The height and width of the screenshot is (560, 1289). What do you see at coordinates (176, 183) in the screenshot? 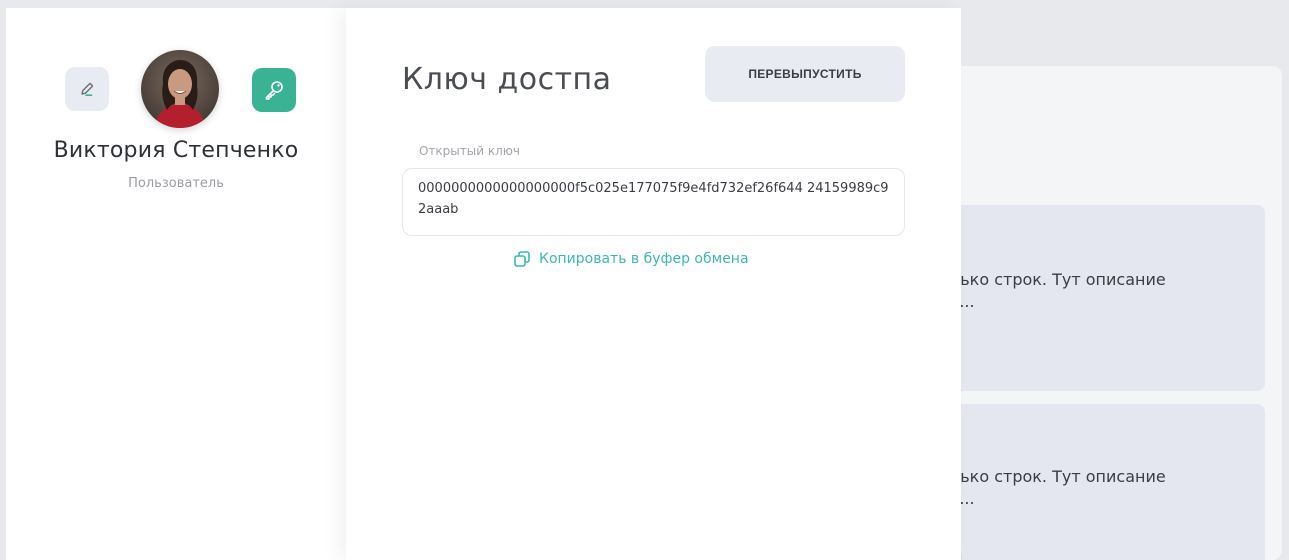
I see `user-role: Пользователь` at bounding box center [176, 183].